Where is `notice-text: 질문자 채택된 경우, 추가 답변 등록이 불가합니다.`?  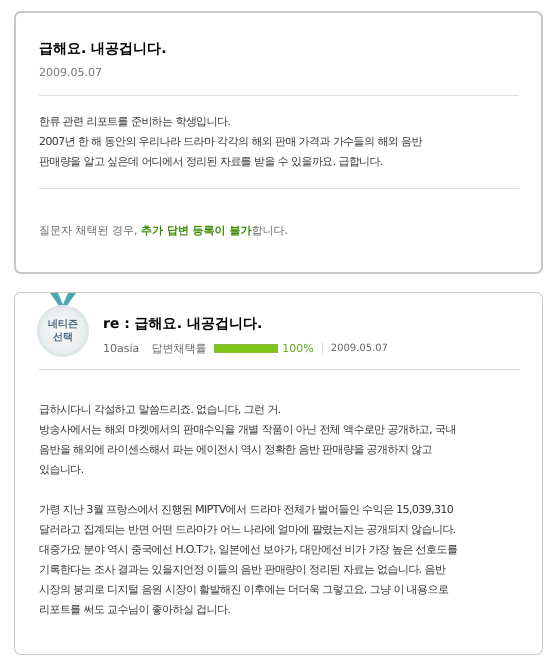
notice-text: 질문자 채택된 경우, 추가 답변 등록이 불가합니다. is located at coordinates (164, 230).